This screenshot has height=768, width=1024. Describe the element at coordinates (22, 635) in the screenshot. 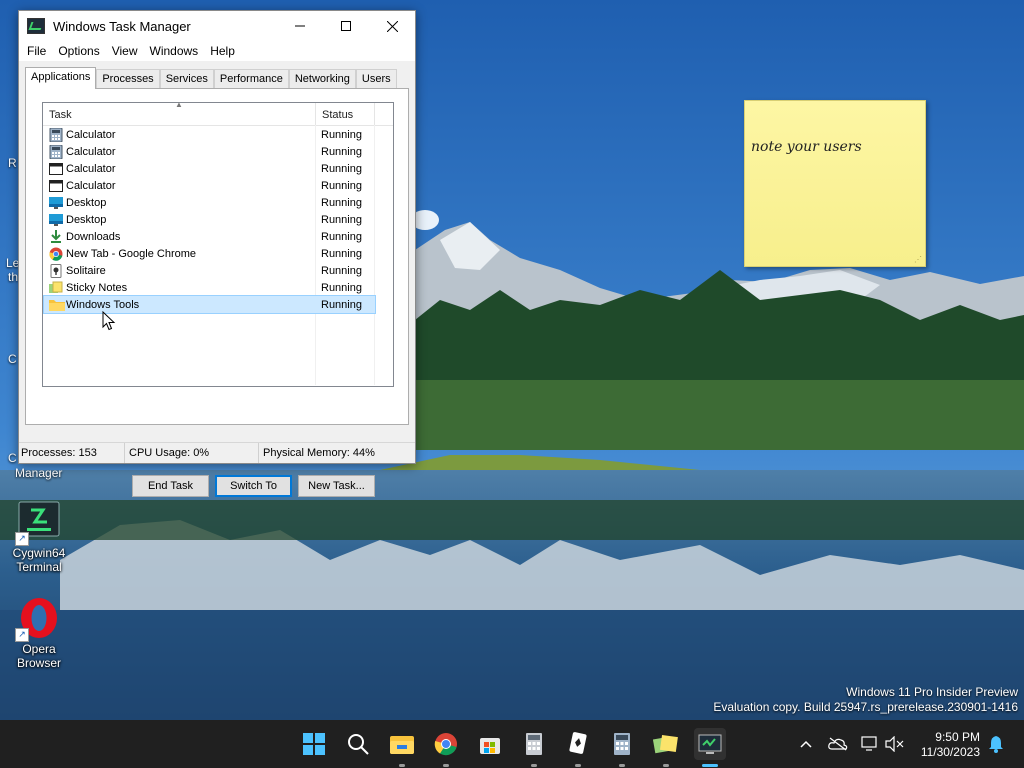

I see `shortcut-arrow-icon: ↗` at that location.